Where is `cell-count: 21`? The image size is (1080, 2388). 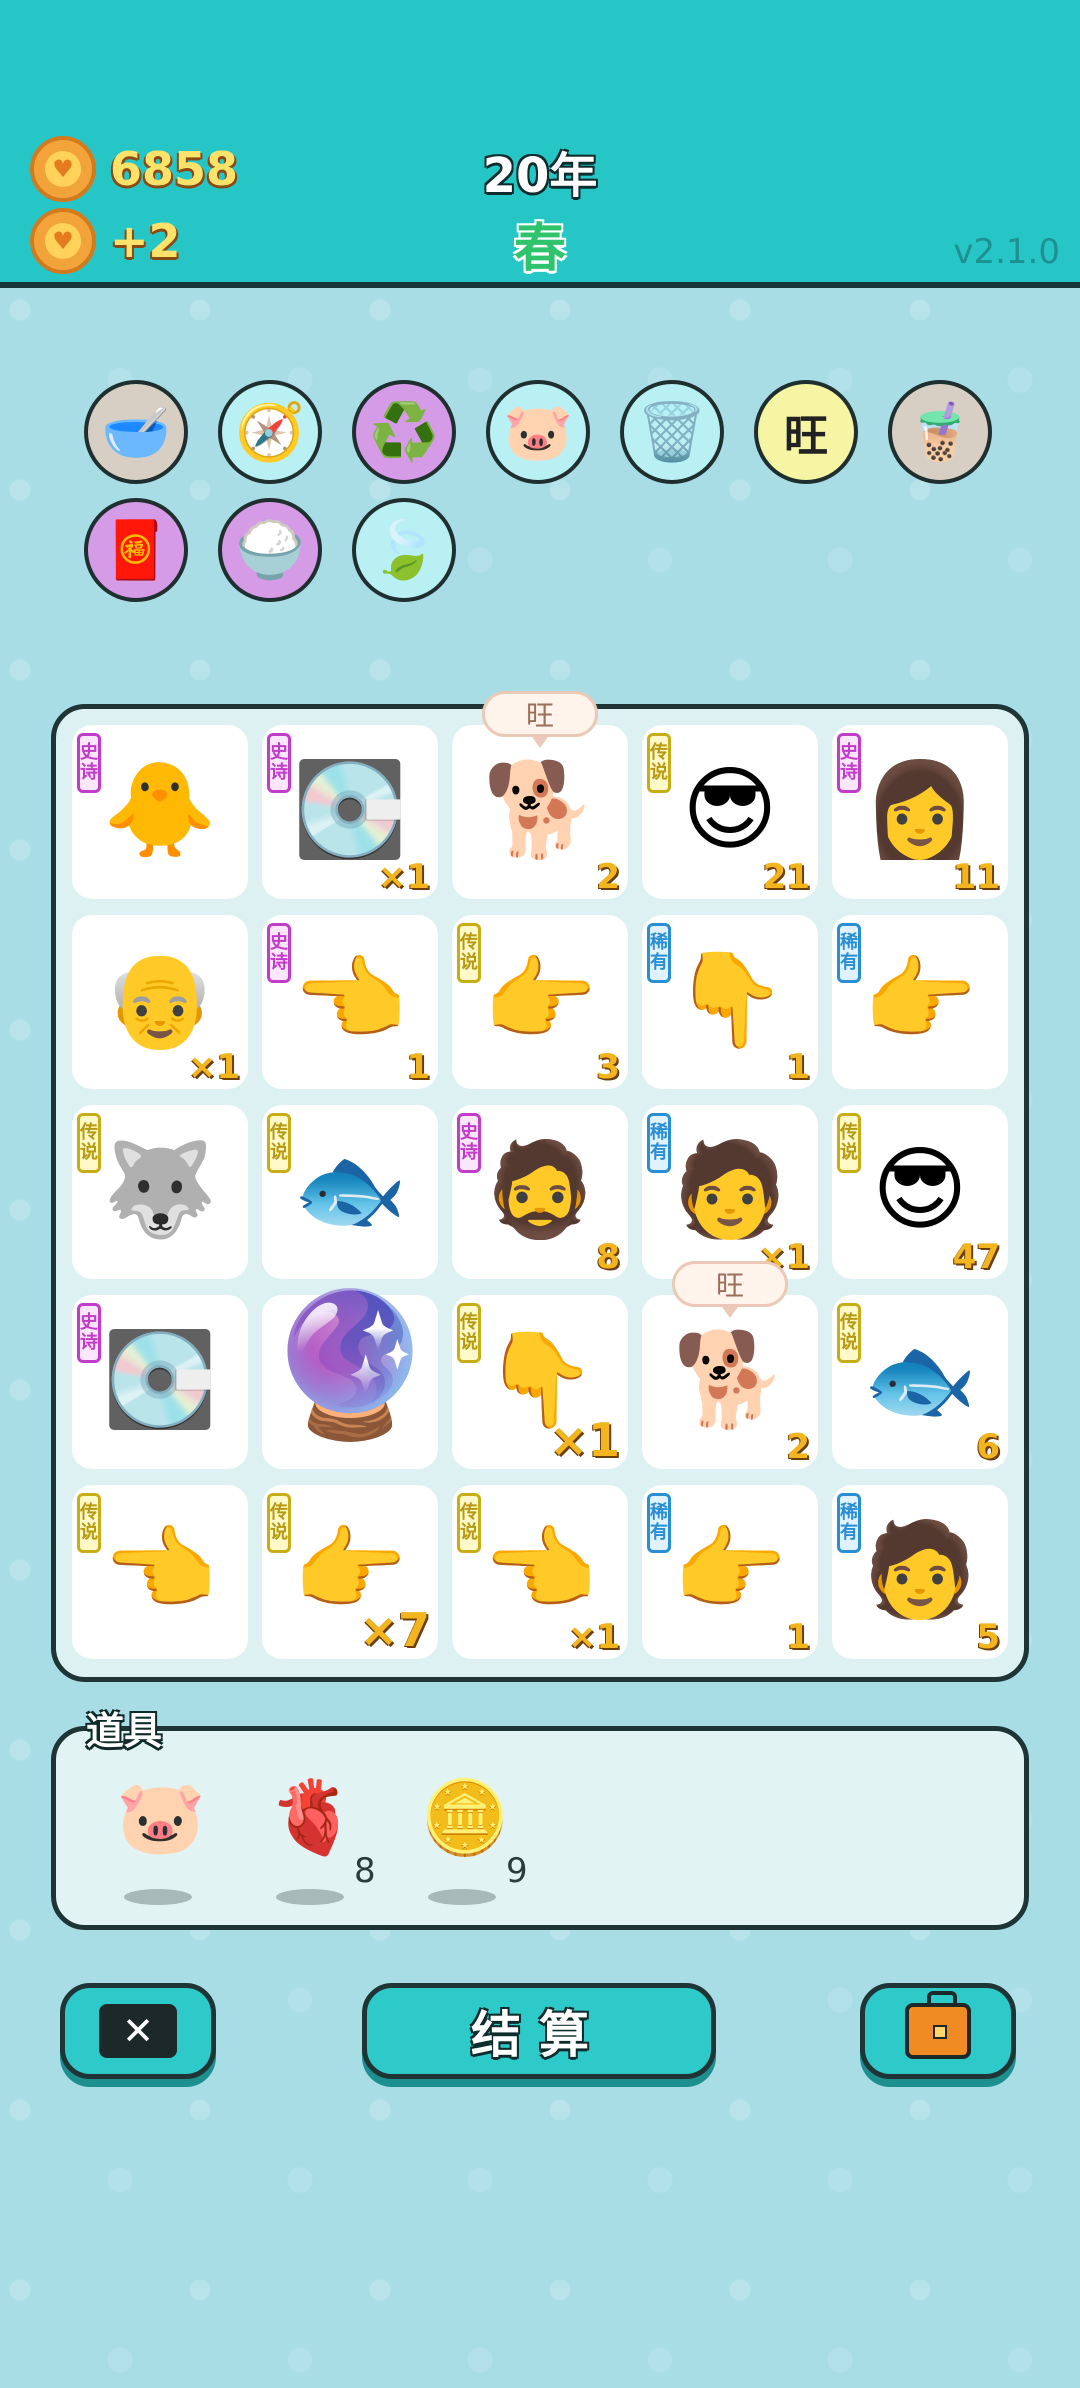
cell-count: 21 is located at coordinates (786, 877).